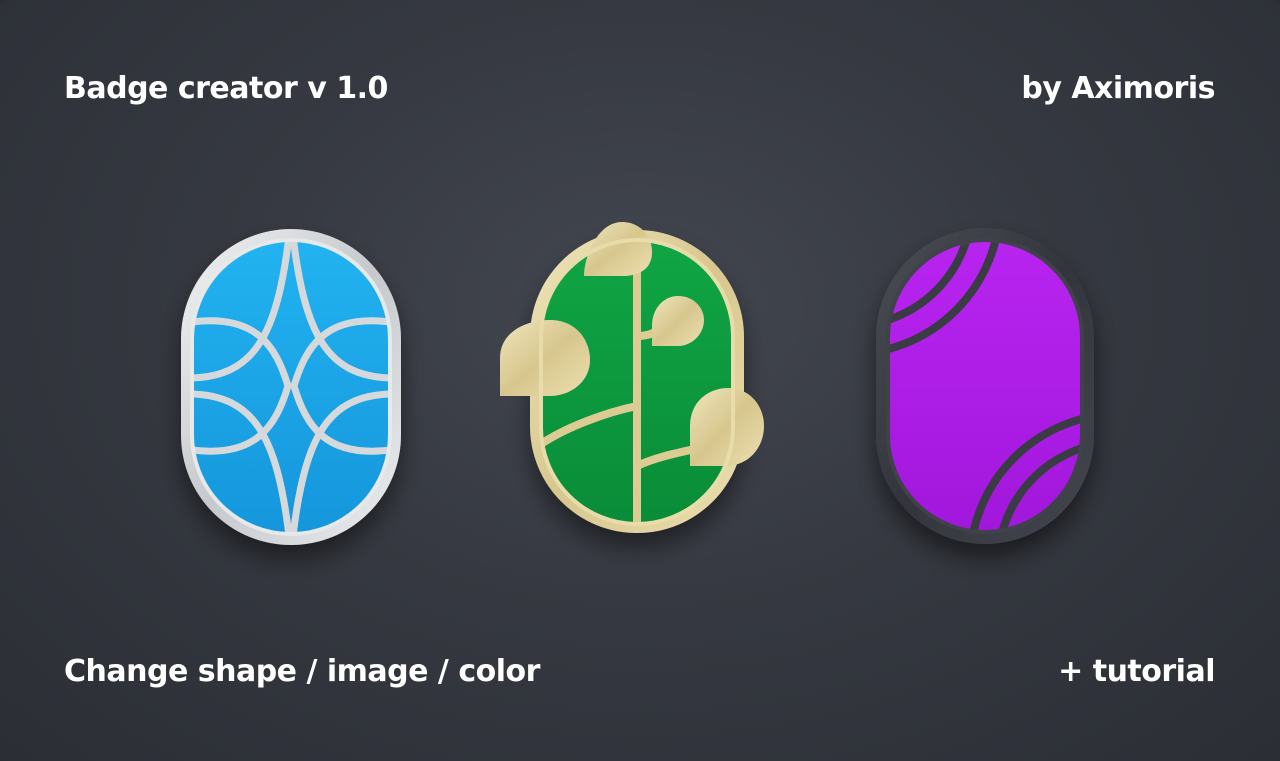 This screenshot has height=761, width=1280. Describe the element at coordinates (302, 671) in the screenshot. I see `feature-caption: Change shape / image / color` at that location.